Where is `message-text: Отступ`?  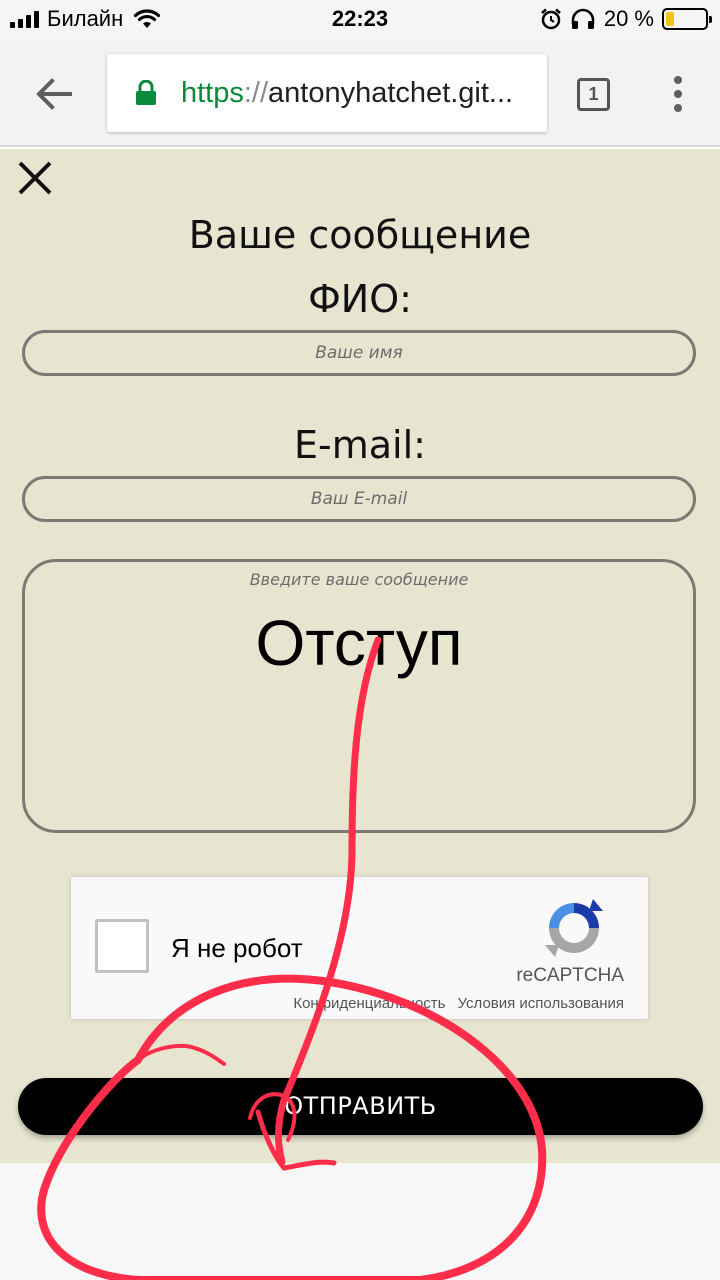
message-text: Отступ is located at coordinates (359, 643).